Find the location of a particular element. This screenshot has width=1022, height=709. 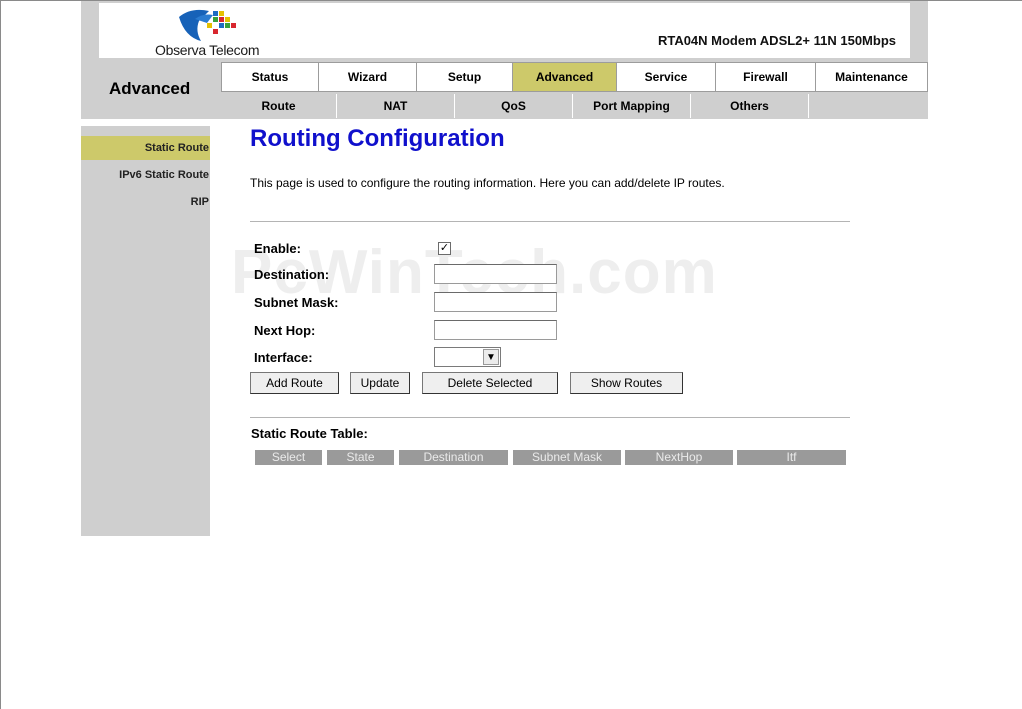

tab-advanced: Advanced is located at coordinates (564, 77).